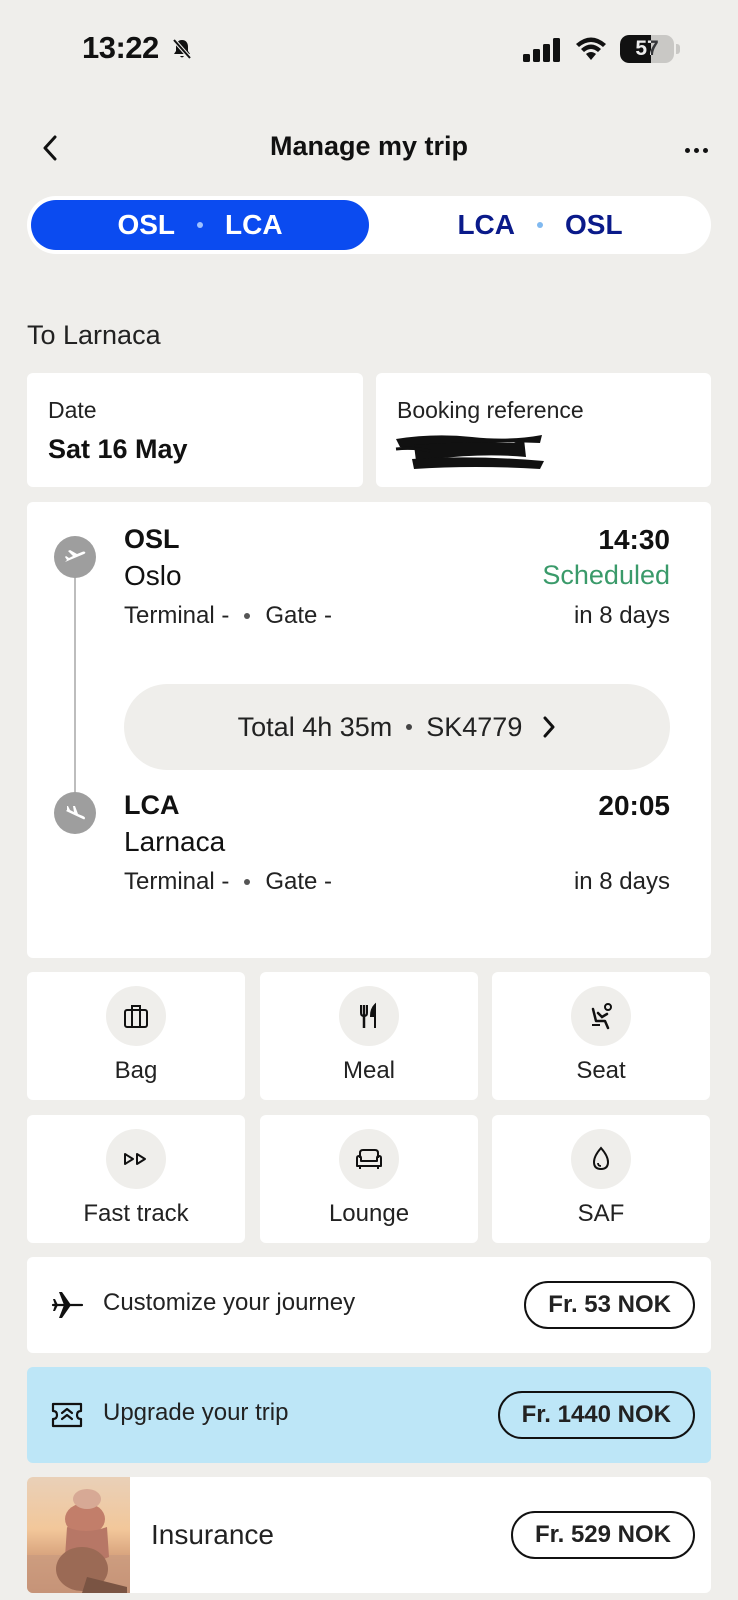  Describe the element at coordinates (609, 1305) in the screenshot. I see `customize-price-button: Fr. 53 NOK` at that location.